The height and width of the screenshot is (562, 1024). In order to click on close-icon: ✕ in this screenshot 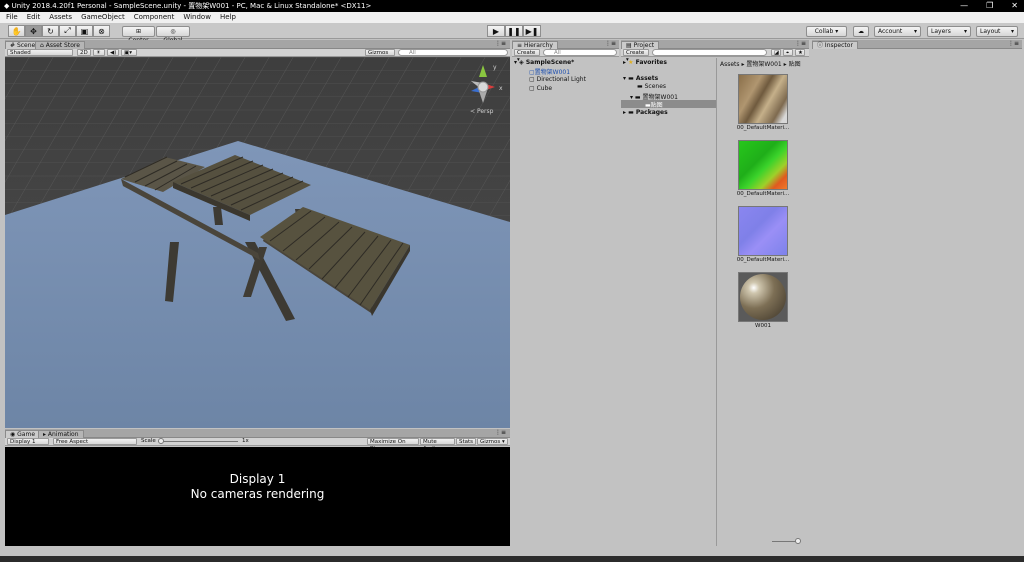, I will do `click(1014, 6)`.